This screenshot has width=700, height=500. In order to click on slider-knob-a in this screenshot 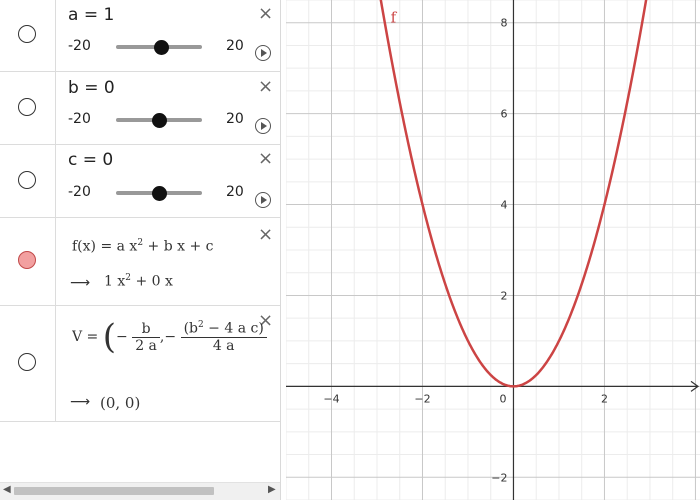, I will do `click(161, 47)`.